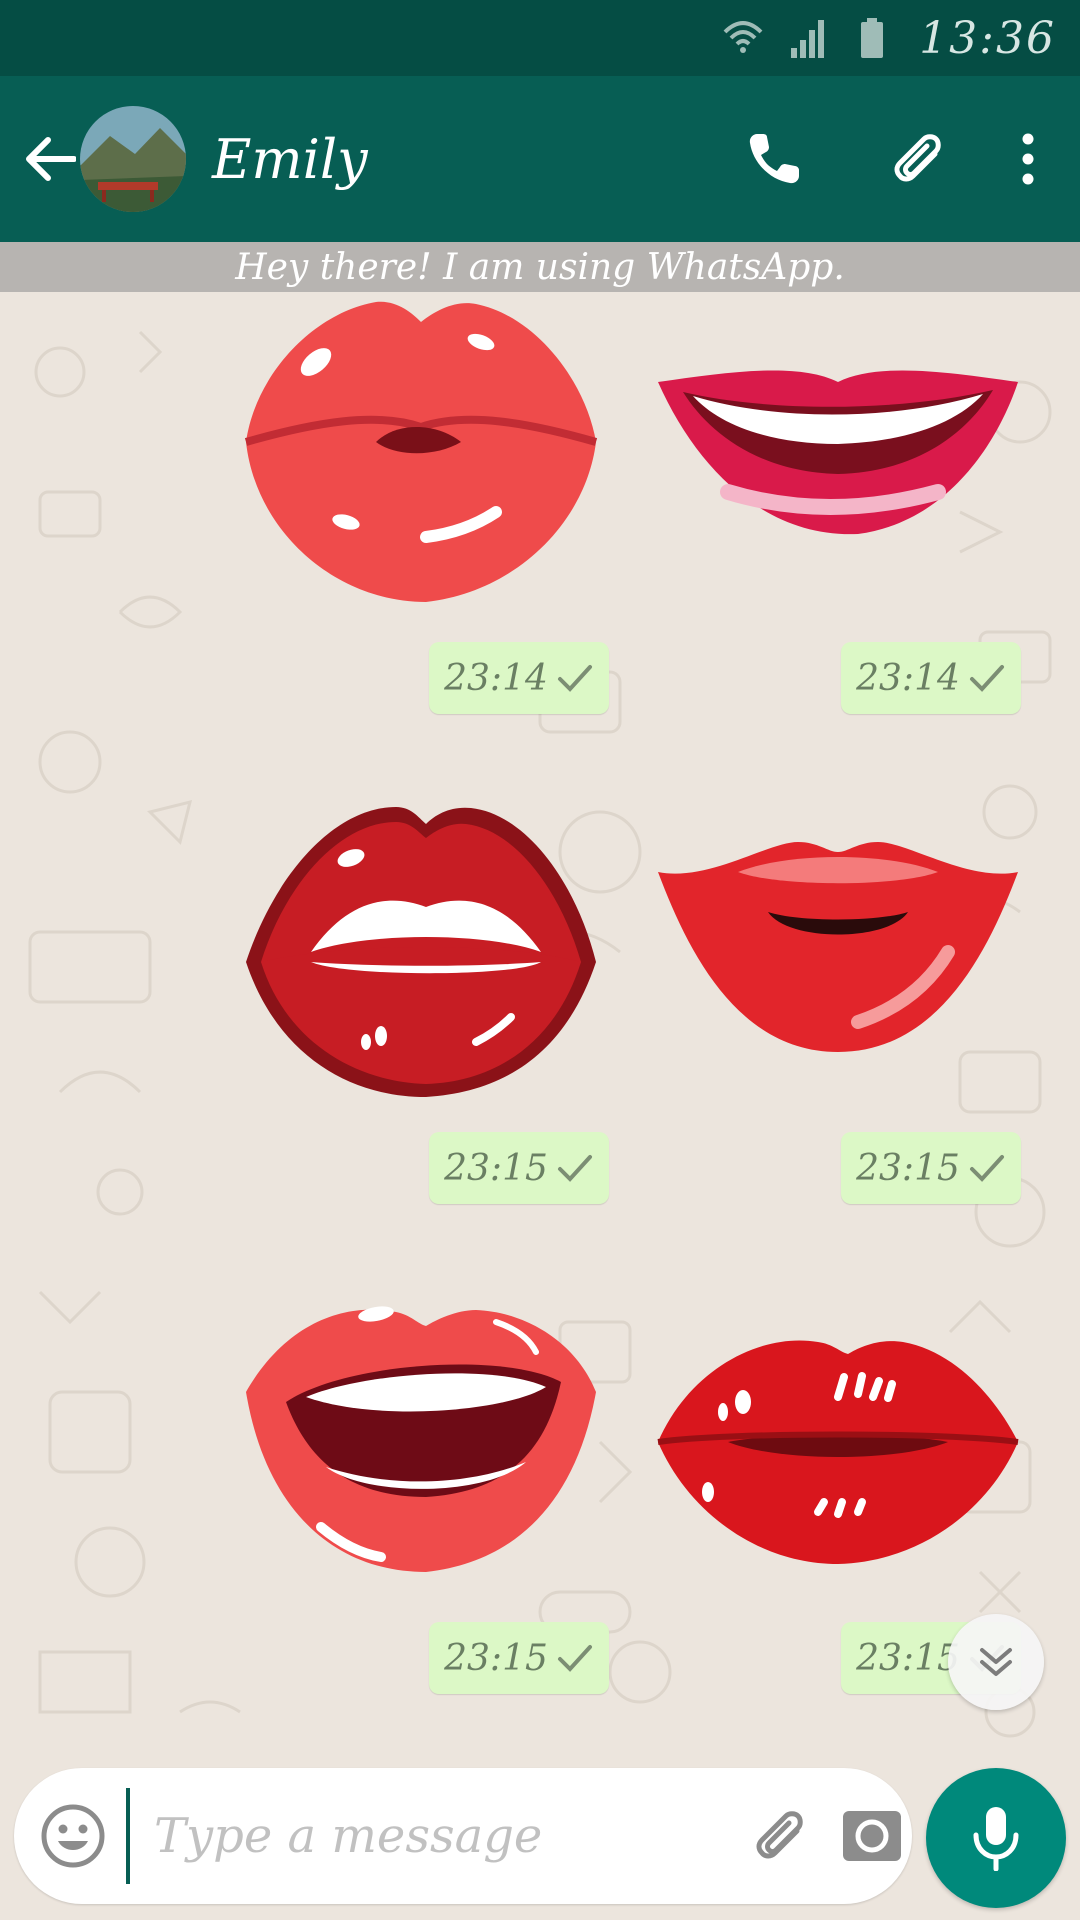  I want to click on sticker-red-lips-slightly-open, so click(838, 977).